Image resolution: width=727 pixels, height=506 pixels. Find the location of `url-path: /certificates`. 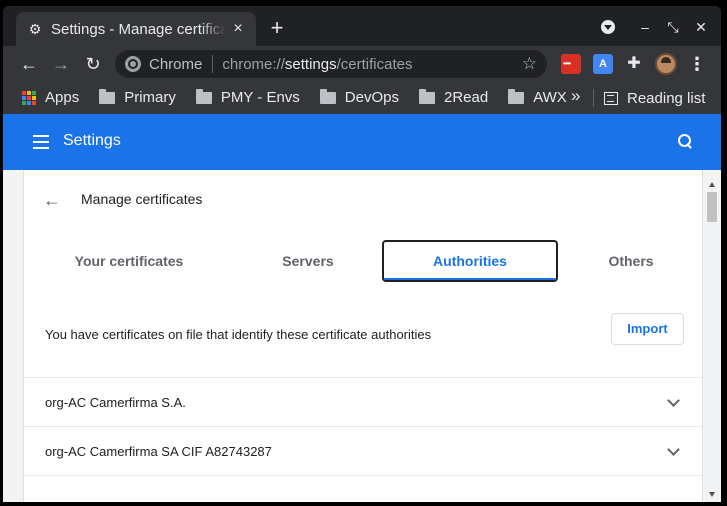

url-path: /certificates is located at coordinates (374, 64).